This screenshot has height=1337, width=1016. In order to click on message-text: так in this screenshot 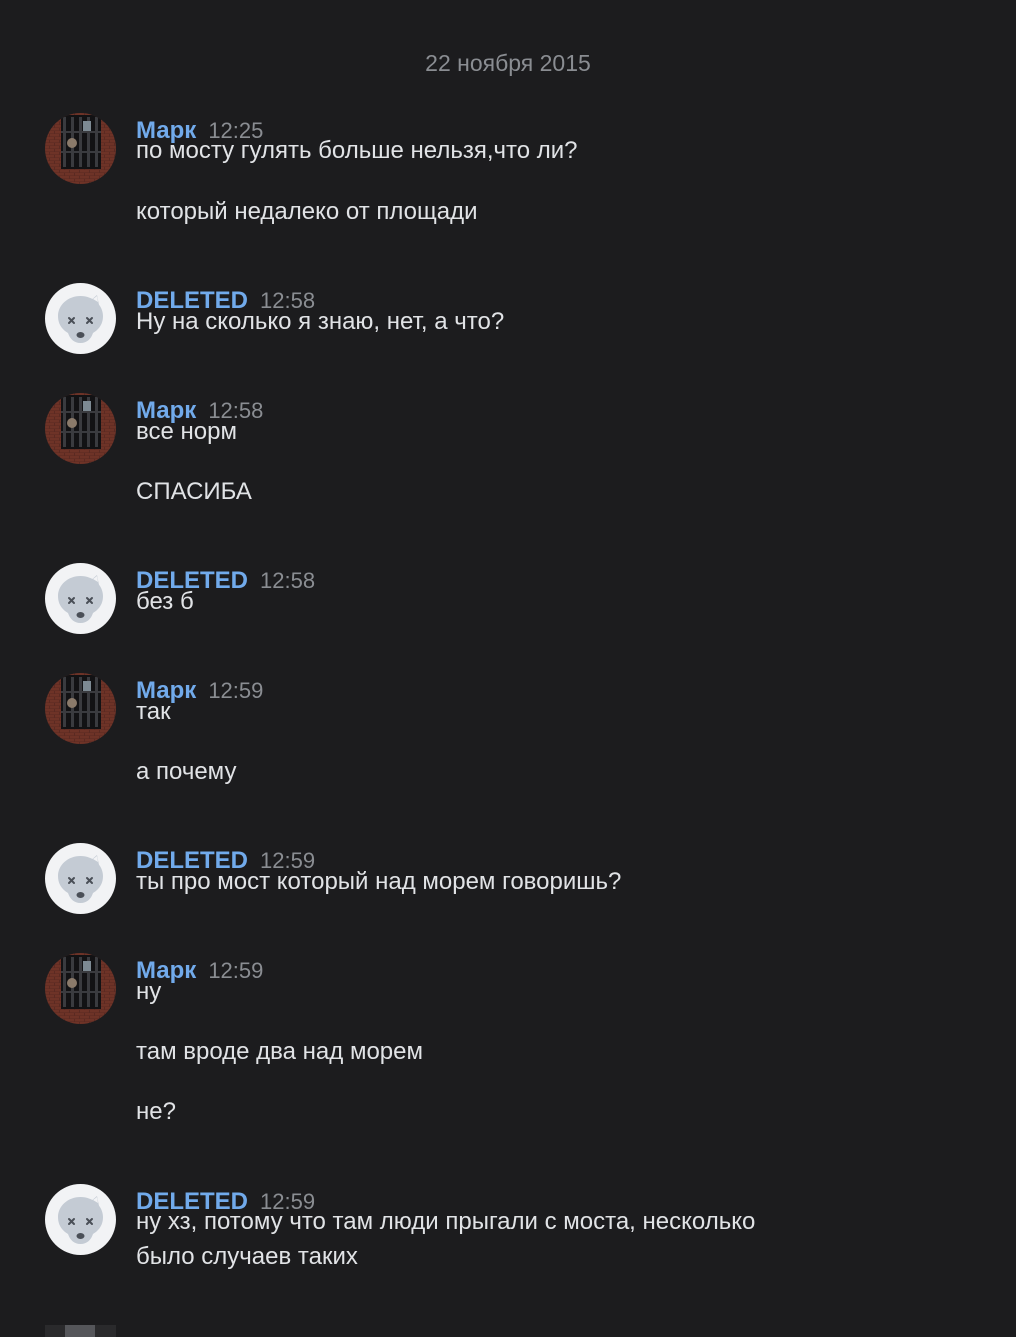, I will do `click(153, 711)`.